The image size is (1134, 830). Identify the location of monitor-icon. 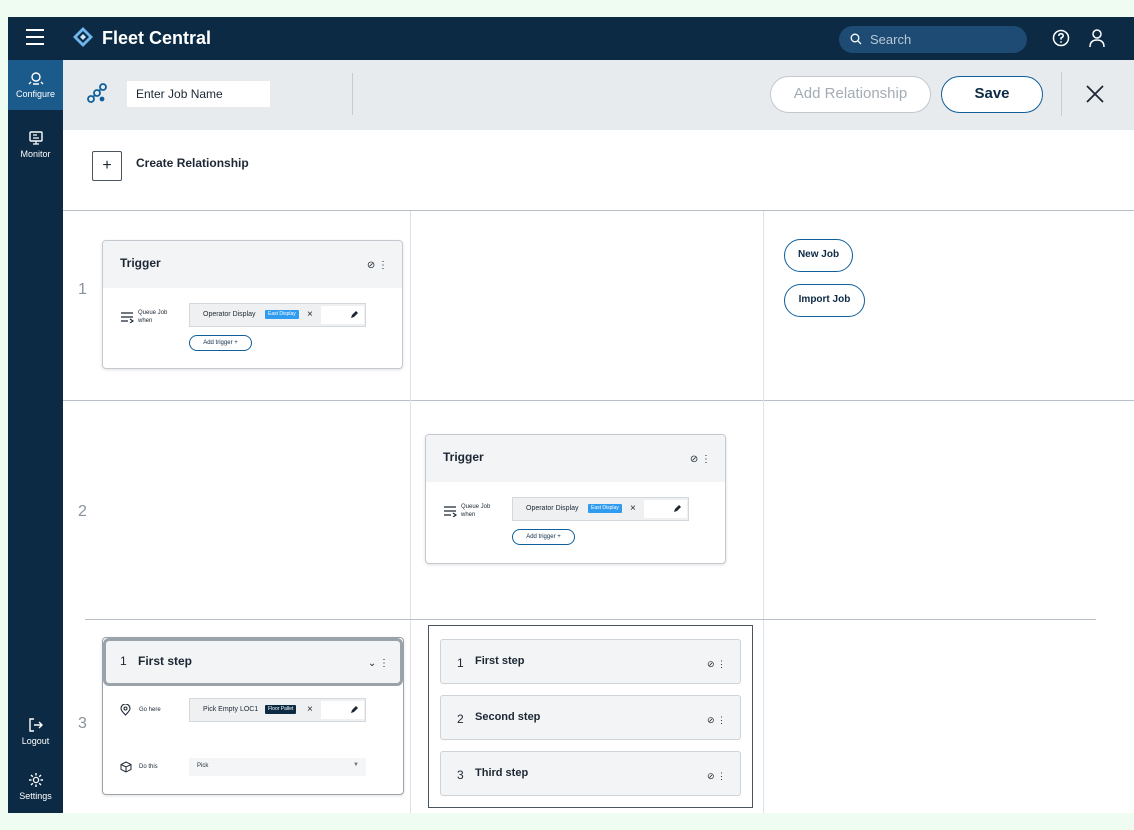
(35, 138).